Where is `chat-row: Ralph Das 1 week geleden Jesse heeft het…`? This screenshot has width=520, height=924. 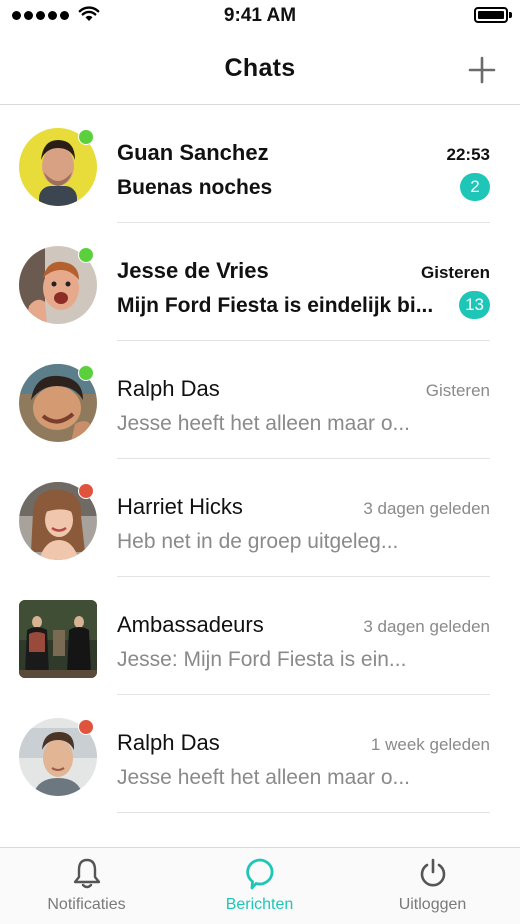 chat-row: Ralph Das 1 week geleden Jesse heeft het… is located at coordinates (260, 754).